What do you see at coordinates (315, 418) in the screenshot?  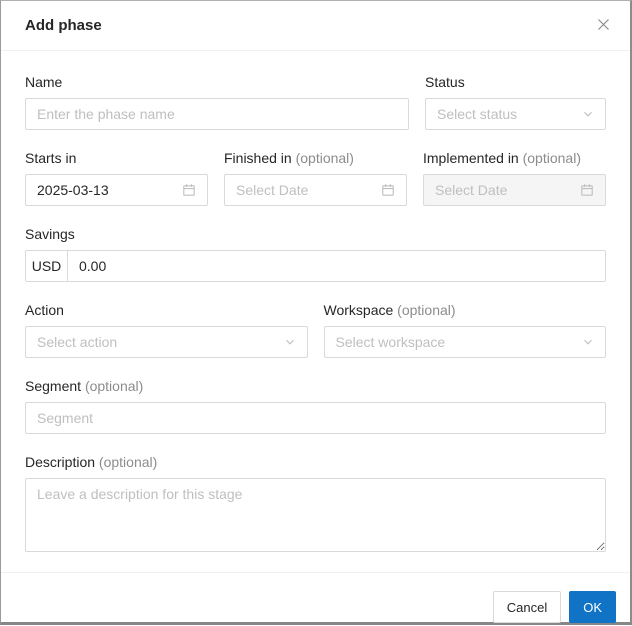 I see `segment-input` at bounding box center [315, 418].